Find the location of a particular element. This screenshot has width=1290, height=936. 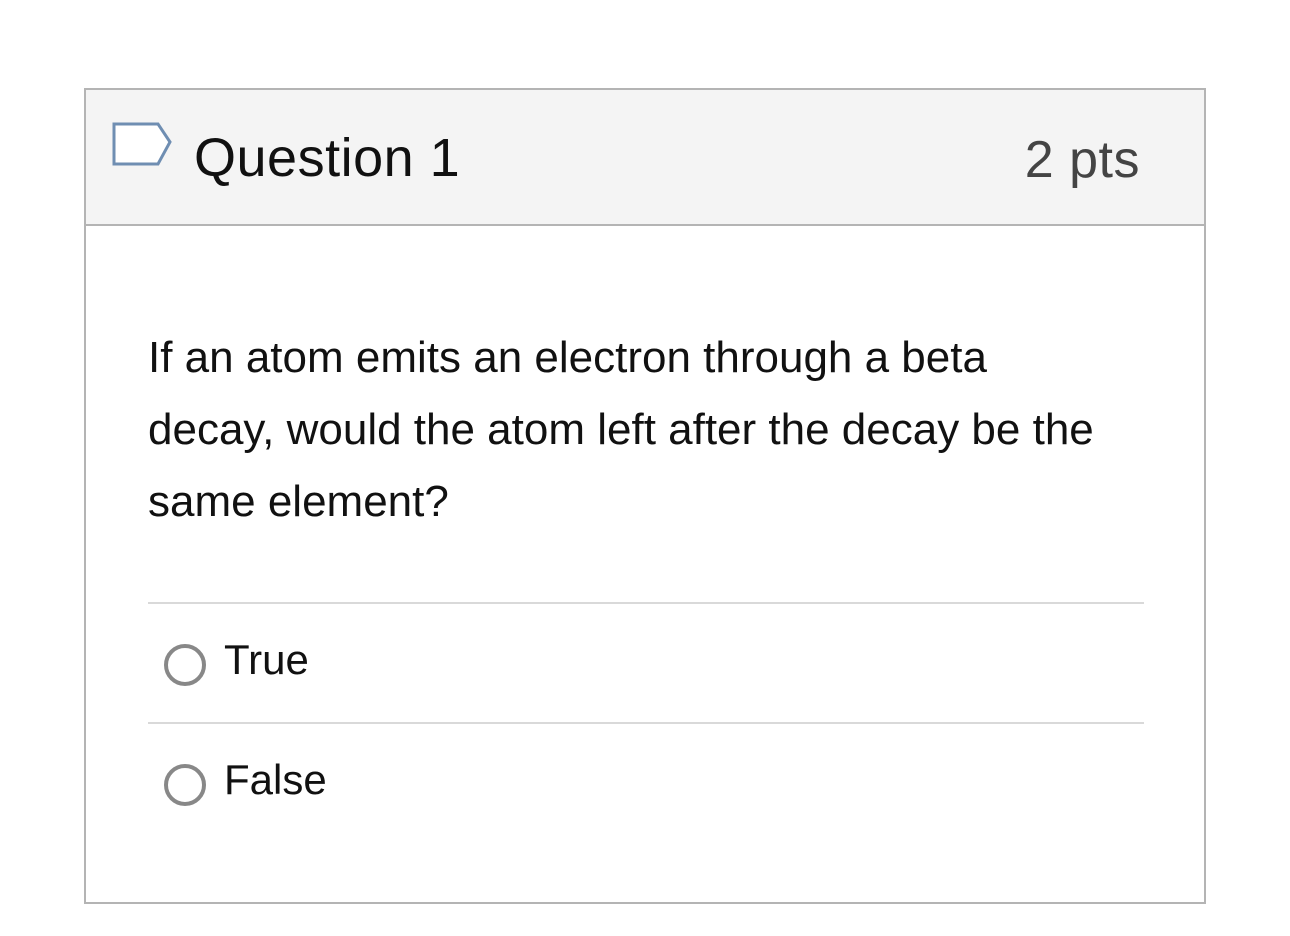

question-header: Question 1 2 pts is located at coordinates (645, 158).